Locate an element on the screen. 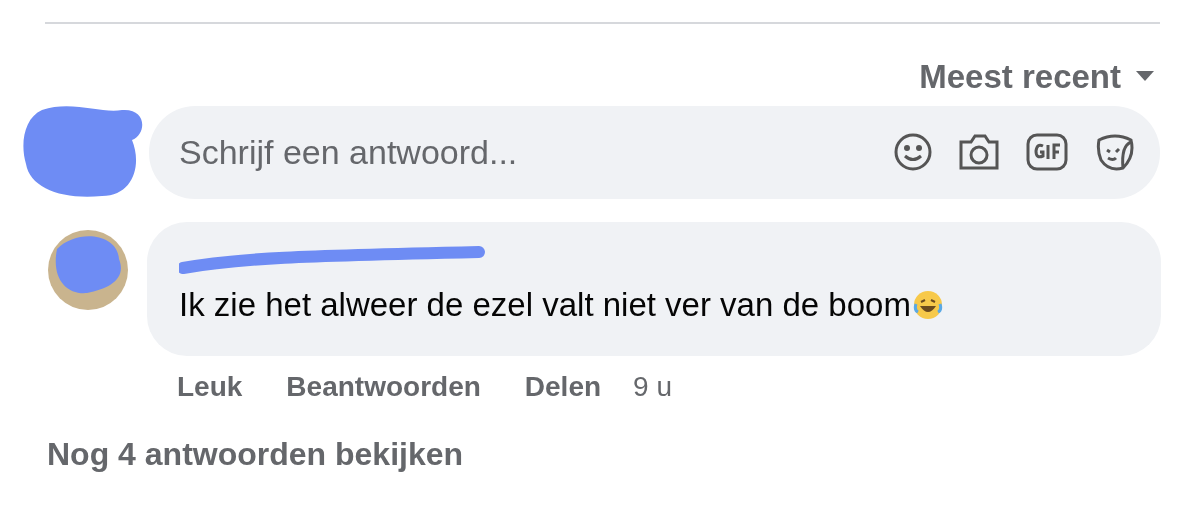 The height and width of the screenshot is (514, 1200). sort-dropdown: Meest recent is located at coordinates (1037, 76).